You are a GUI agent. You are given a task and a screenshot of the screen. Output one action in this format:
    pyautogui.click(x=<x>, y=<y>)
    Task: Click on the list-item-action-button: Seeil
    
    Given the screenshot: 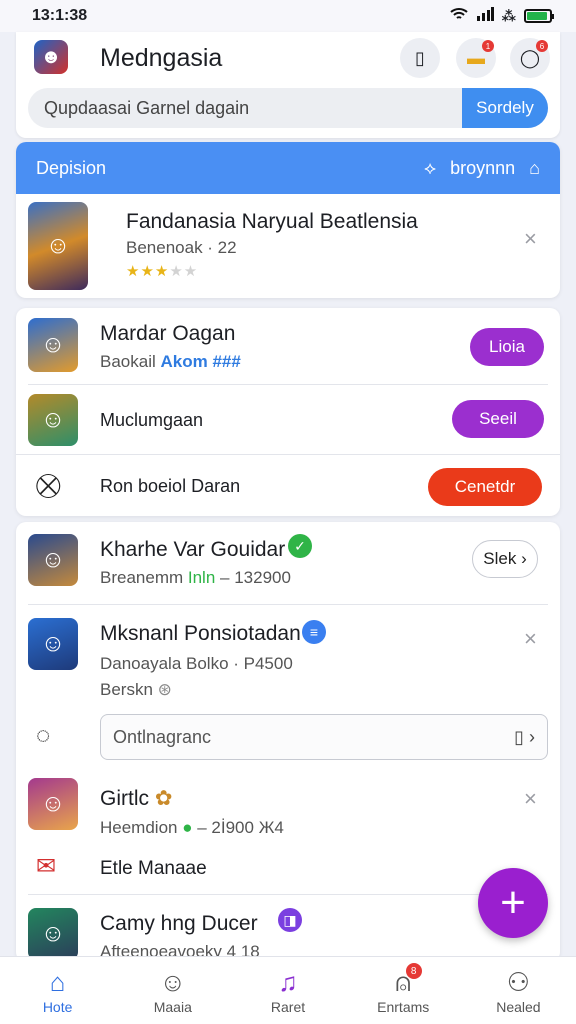 What is the action you would take?
    pyautogui.click(x=498, y=419)
    